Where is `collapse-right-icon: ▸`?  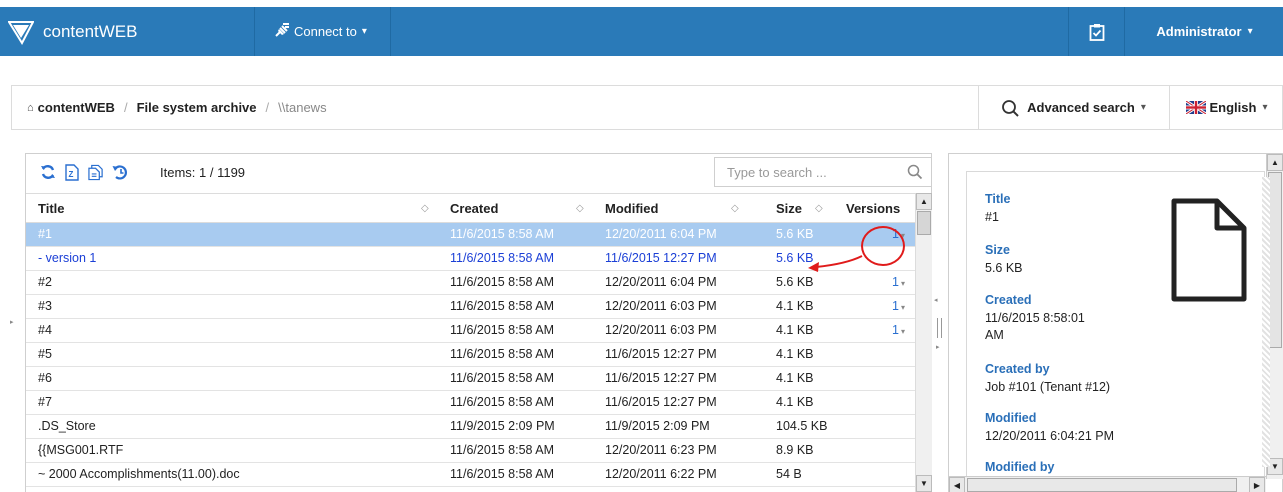
collapse-right-icon: ▸ is located at coordinates (938, 347).